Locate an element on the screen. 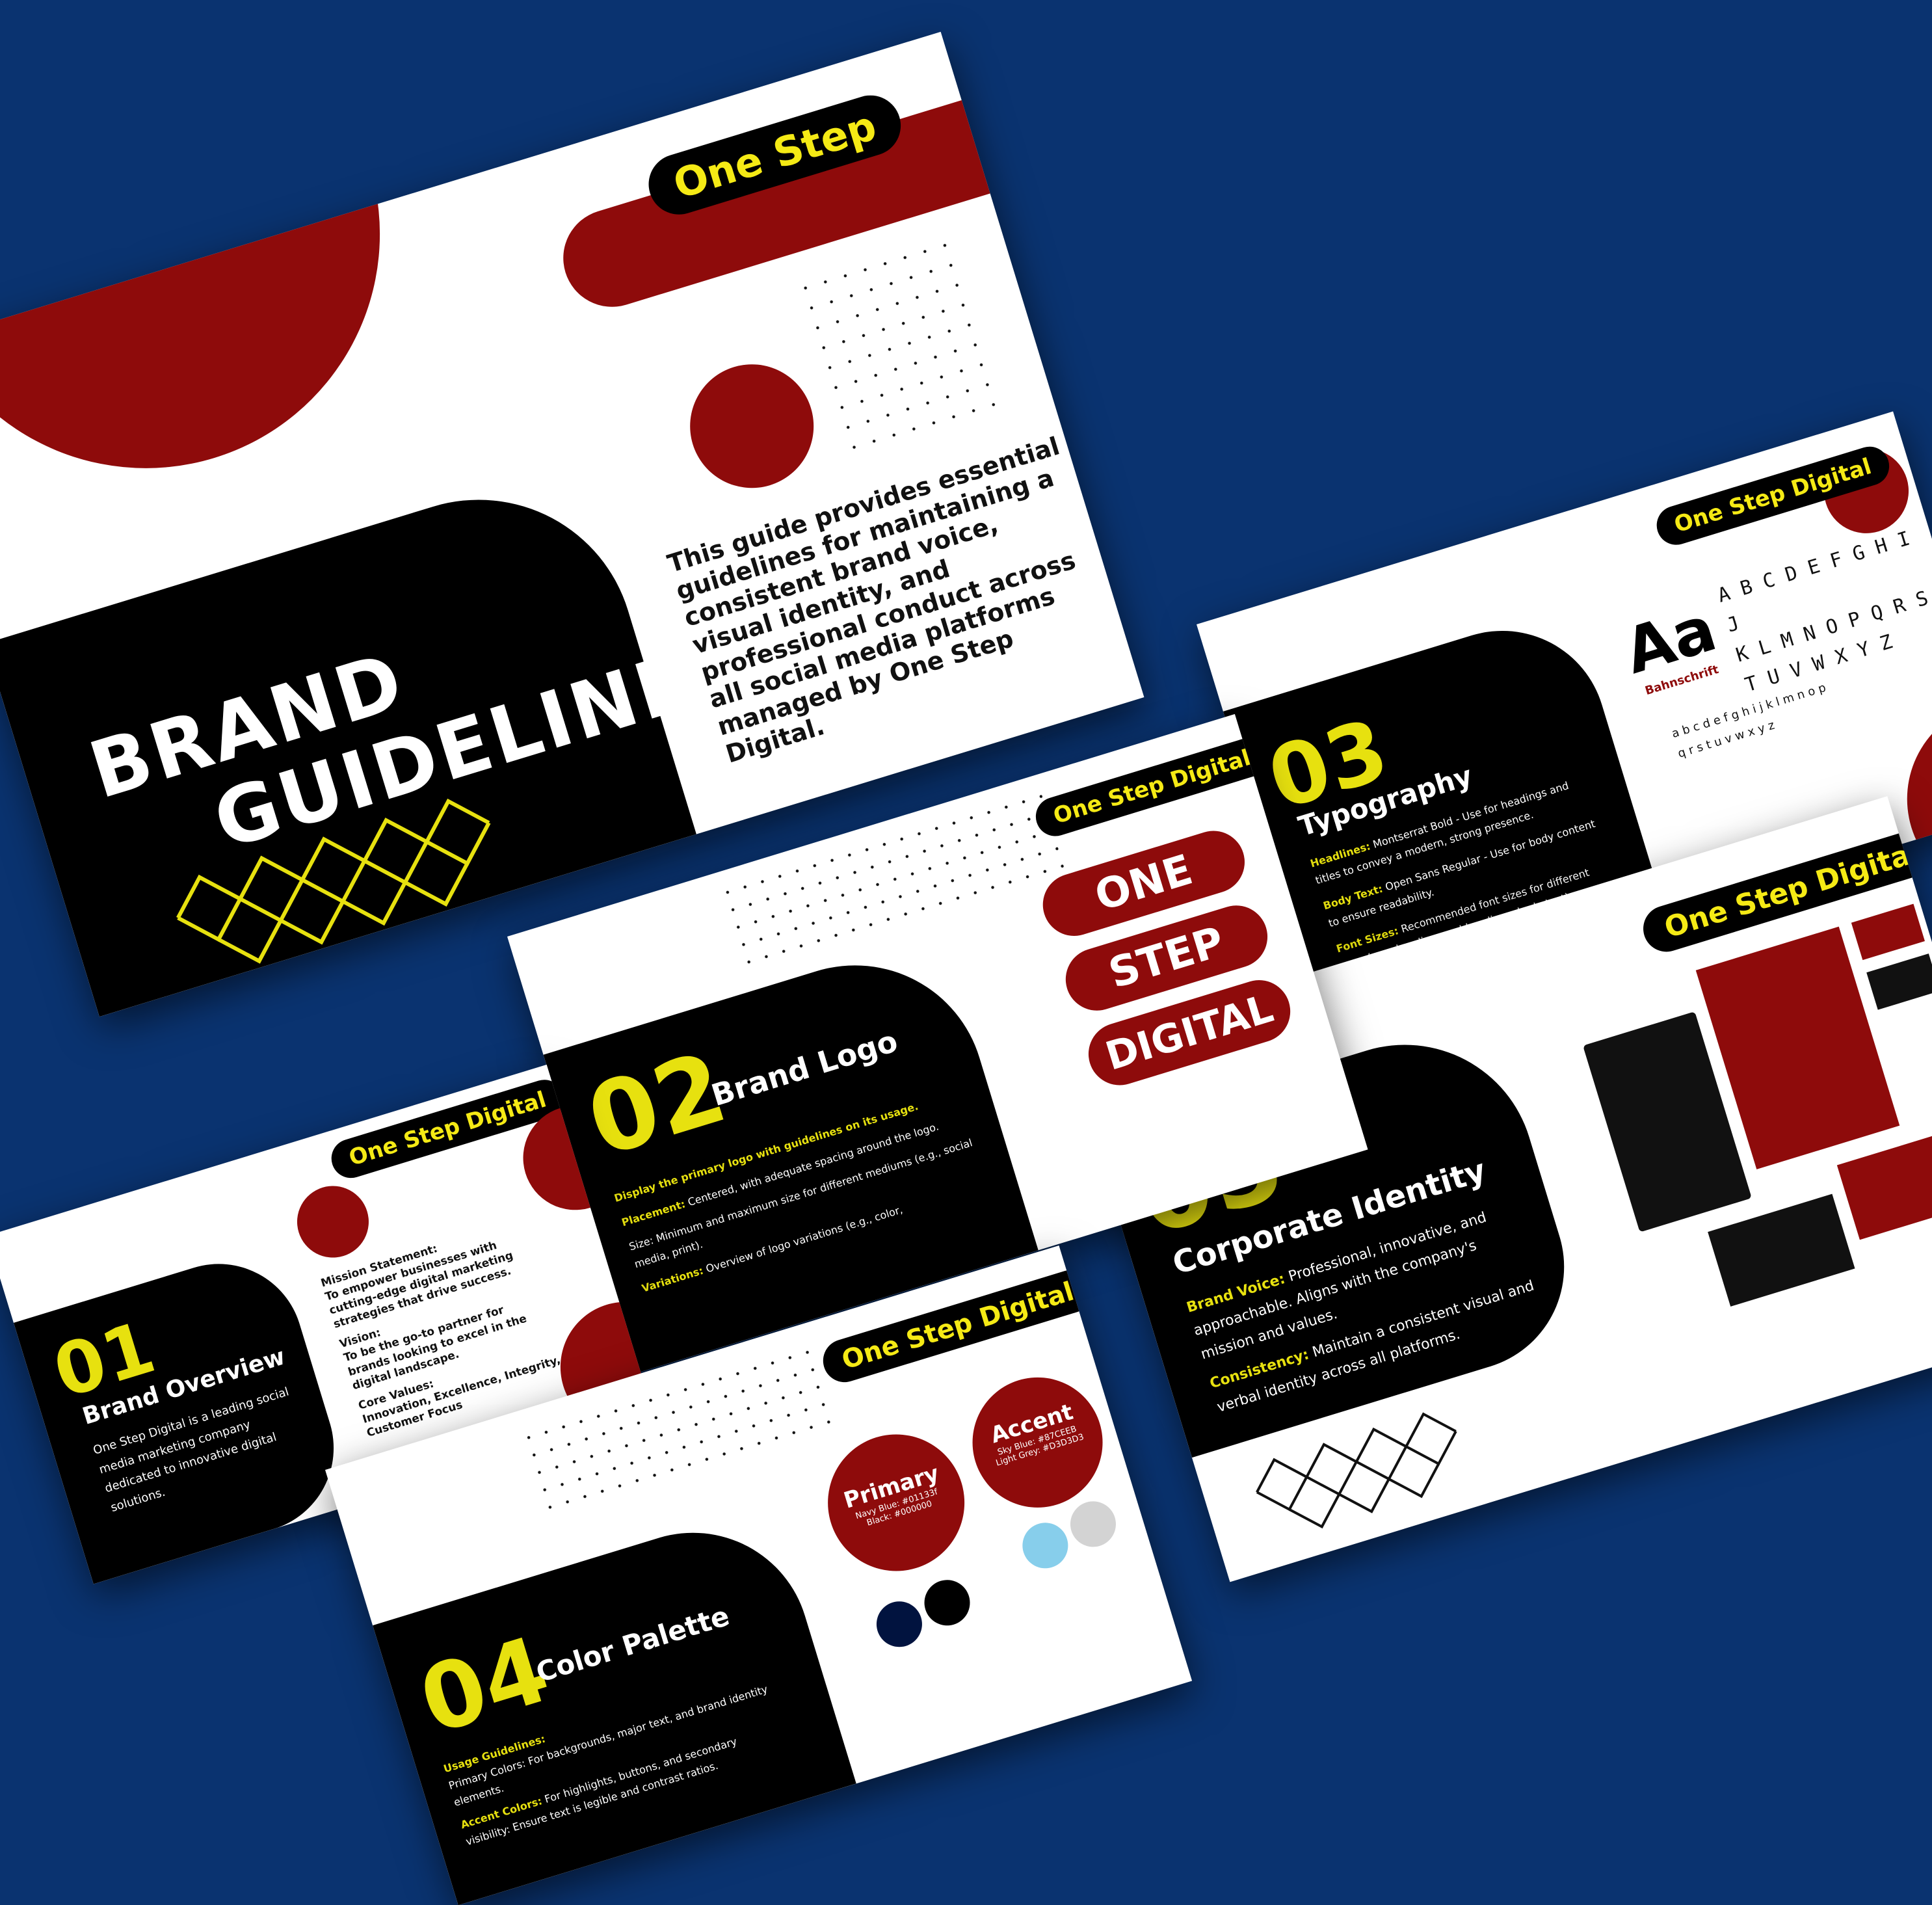 Image resolution: width=1932 pixels, height=1905 pixels. swatch-sky is located at coordinates (1045, 1546).